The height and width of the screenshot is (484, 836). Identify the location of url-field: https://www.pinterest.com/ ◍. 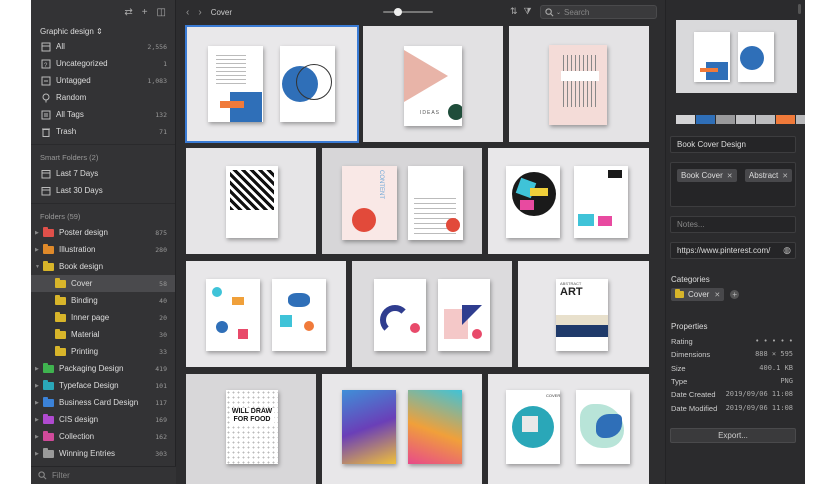
(733, 250).